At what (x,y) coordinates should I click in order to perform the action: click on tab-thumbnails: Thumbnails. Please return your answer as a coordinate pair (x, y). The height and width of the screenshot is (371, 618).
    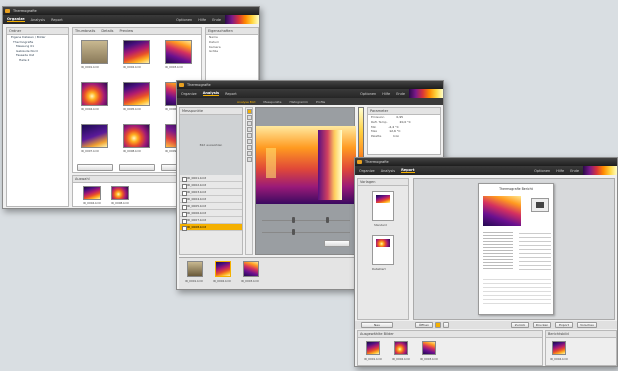
    Looking at the image, I should click on (85, 31).